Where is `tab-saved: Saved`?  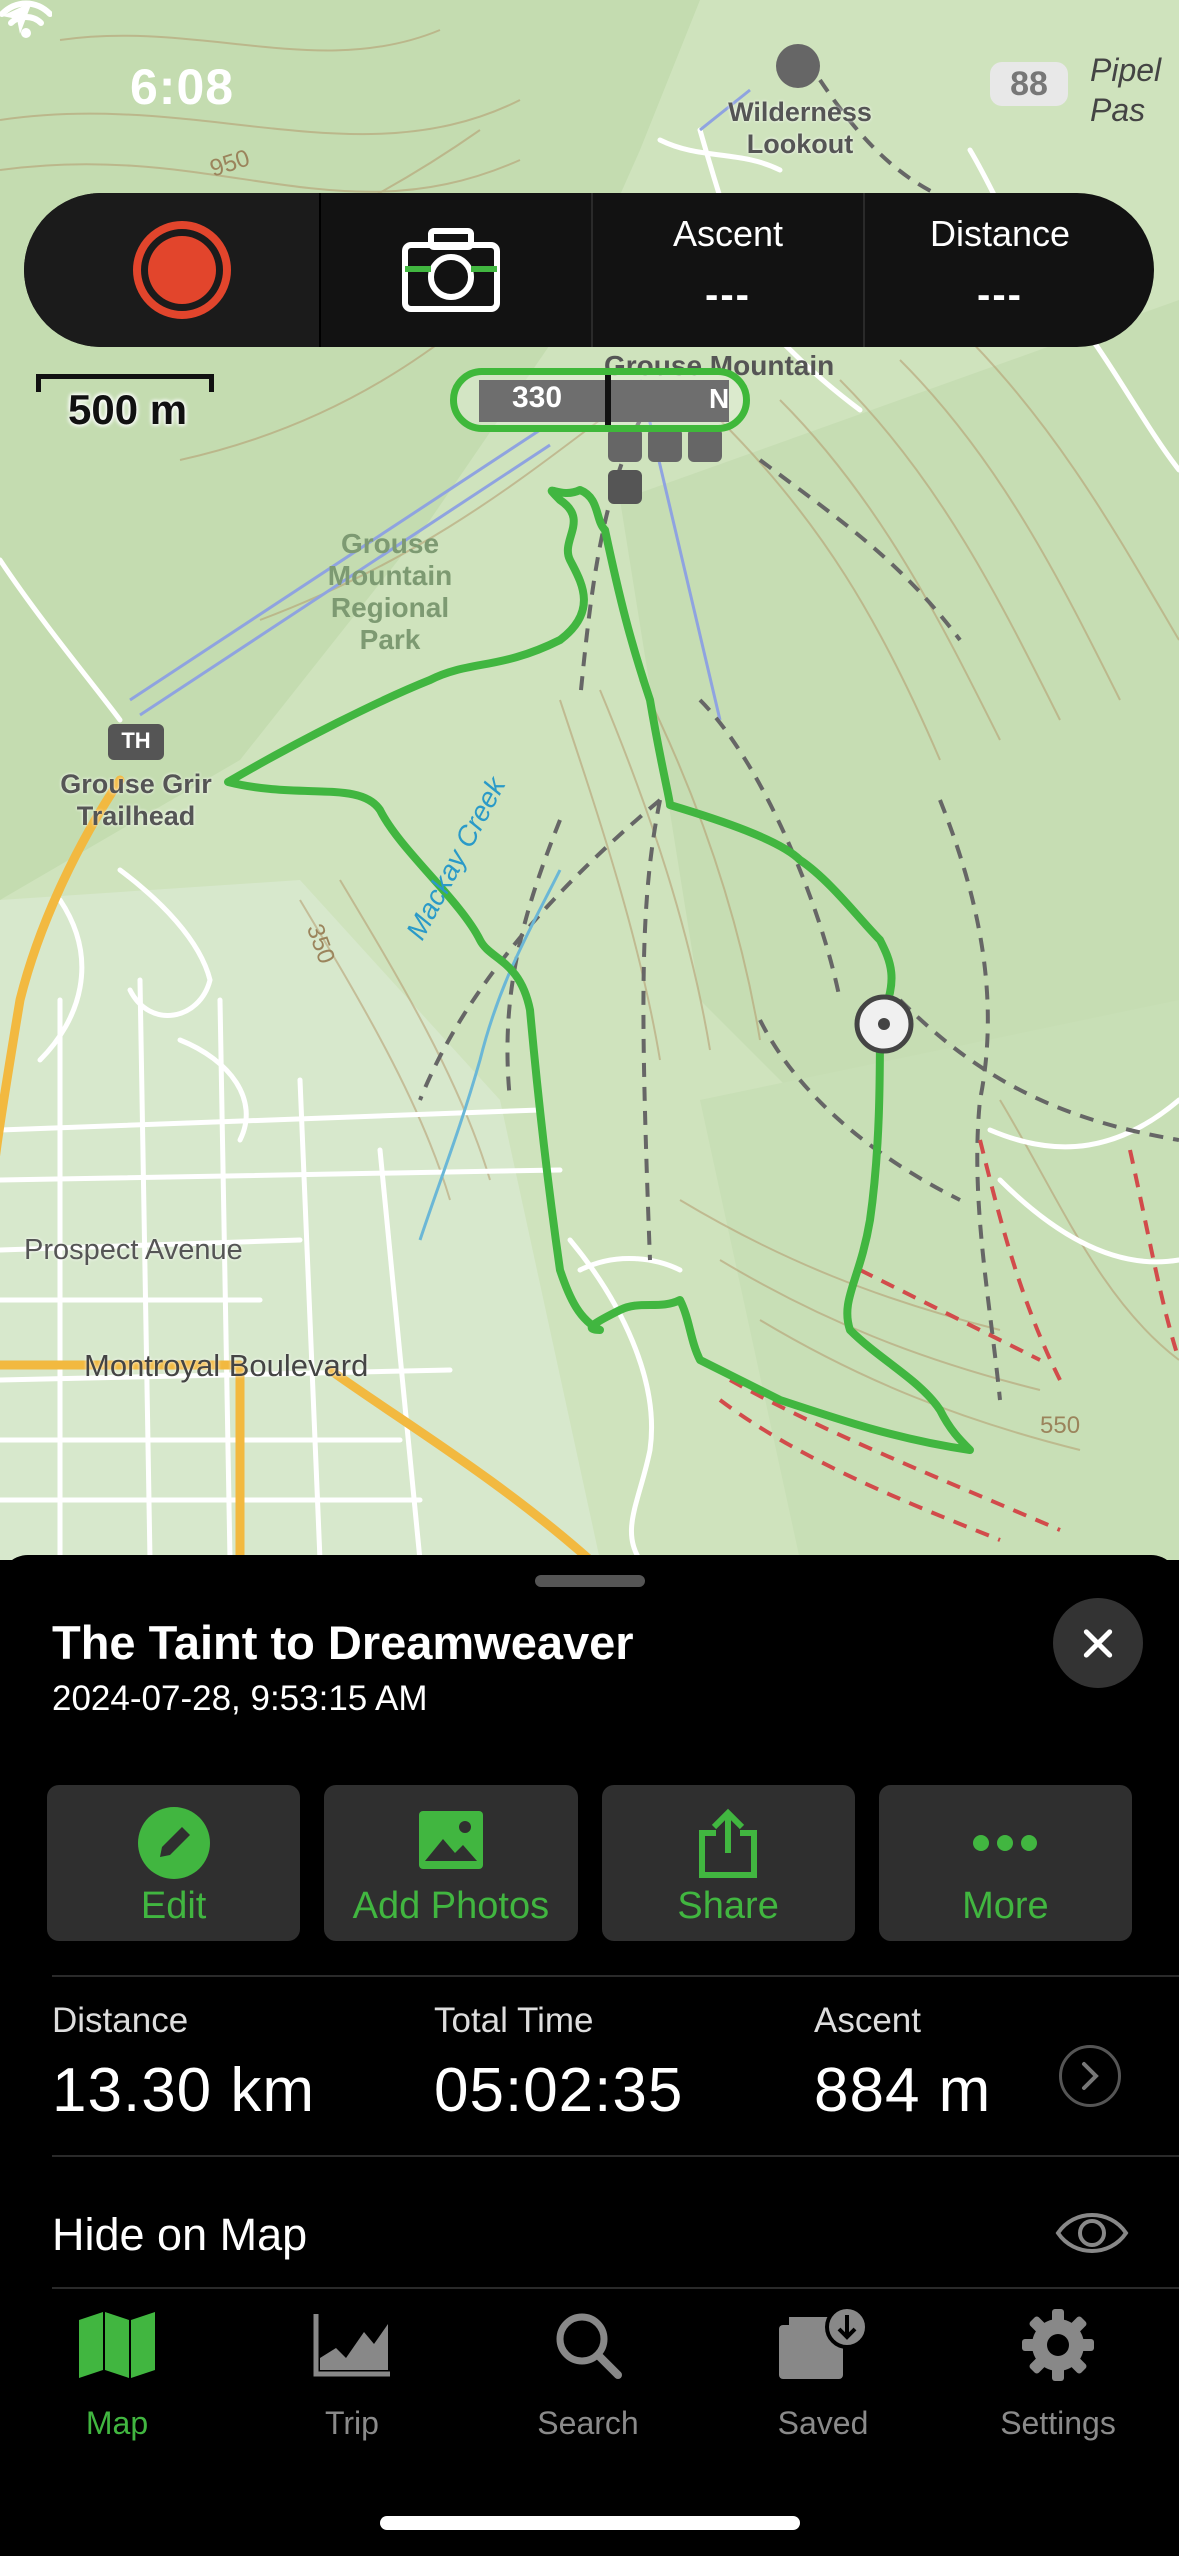
tab-saved: Saved is located at coordinates (823, 2363).